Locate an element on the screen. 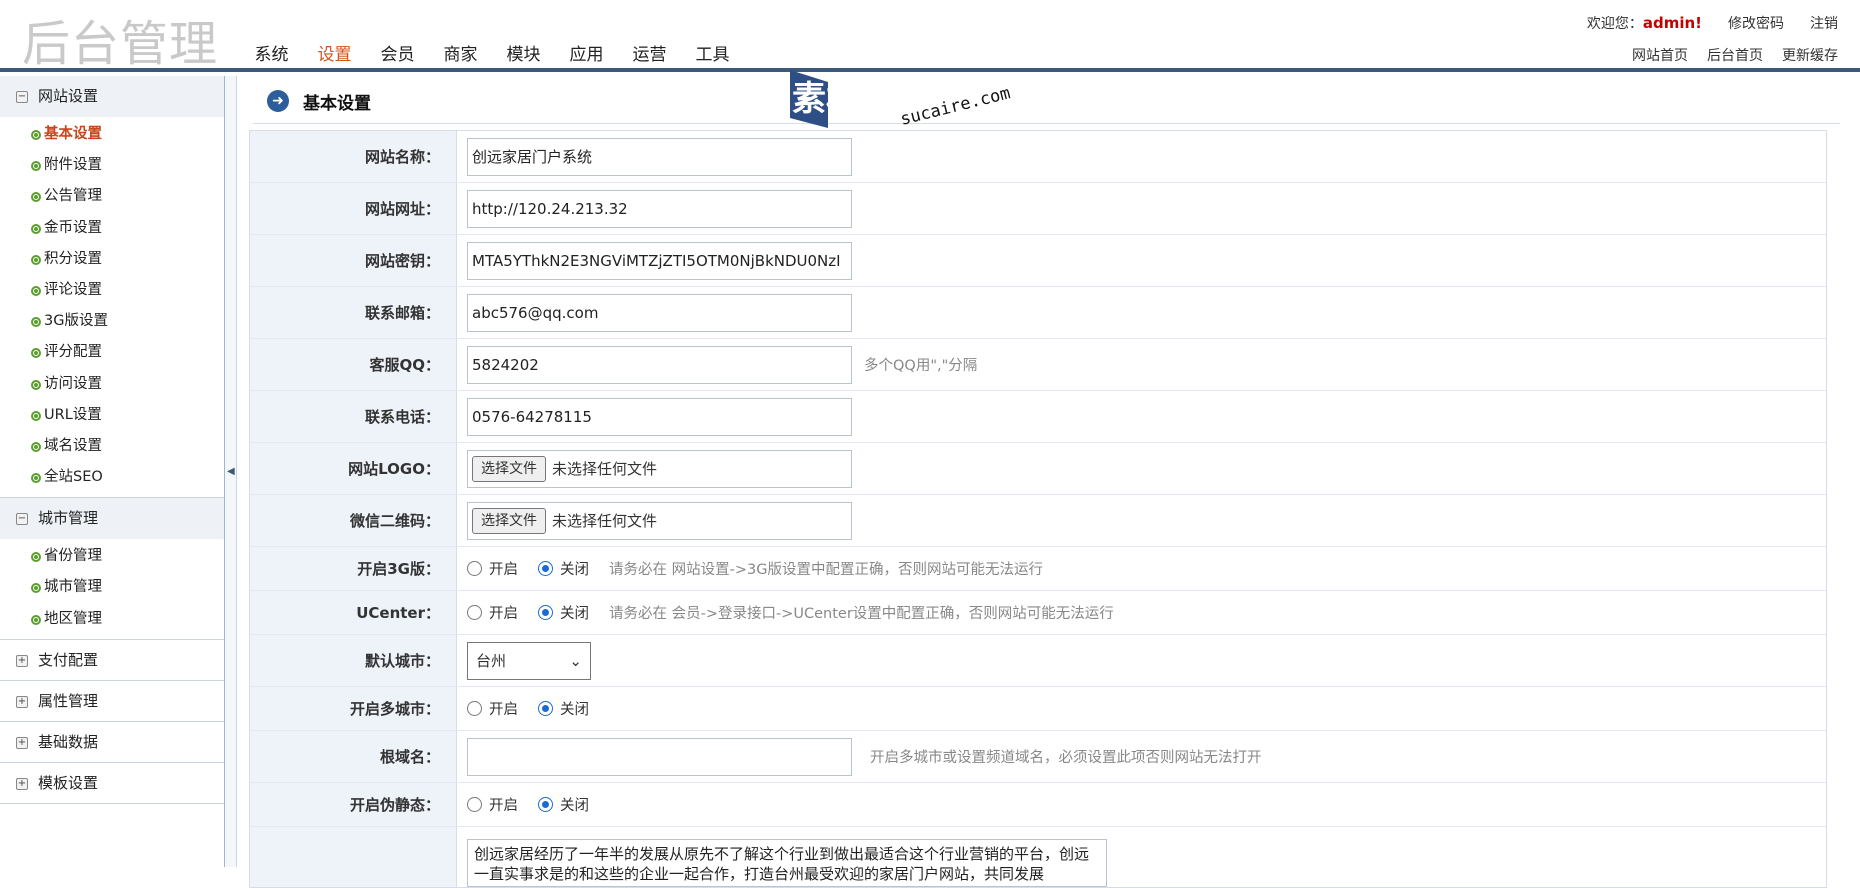 This screenshot has width=1860, height=888. sidebar-item-comment-settings: 评论设置 is located at coordinates (112, 290).